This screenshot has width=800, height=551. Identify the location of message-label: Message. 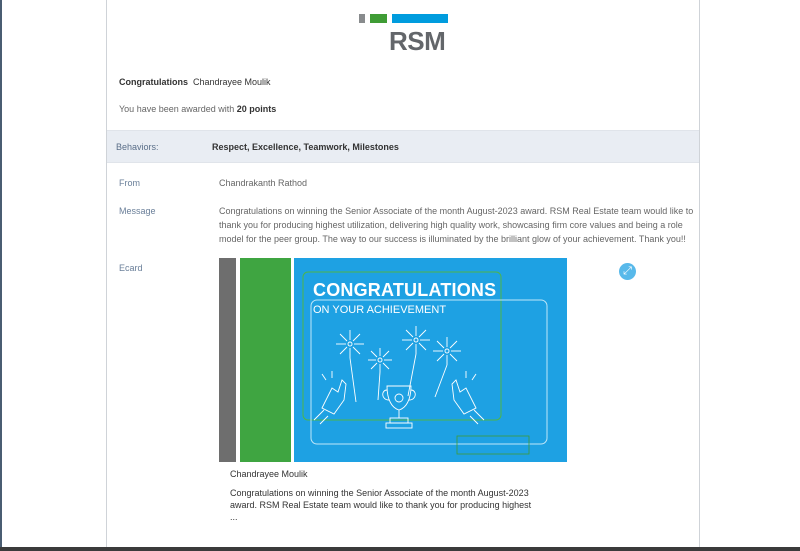
(137, 211).